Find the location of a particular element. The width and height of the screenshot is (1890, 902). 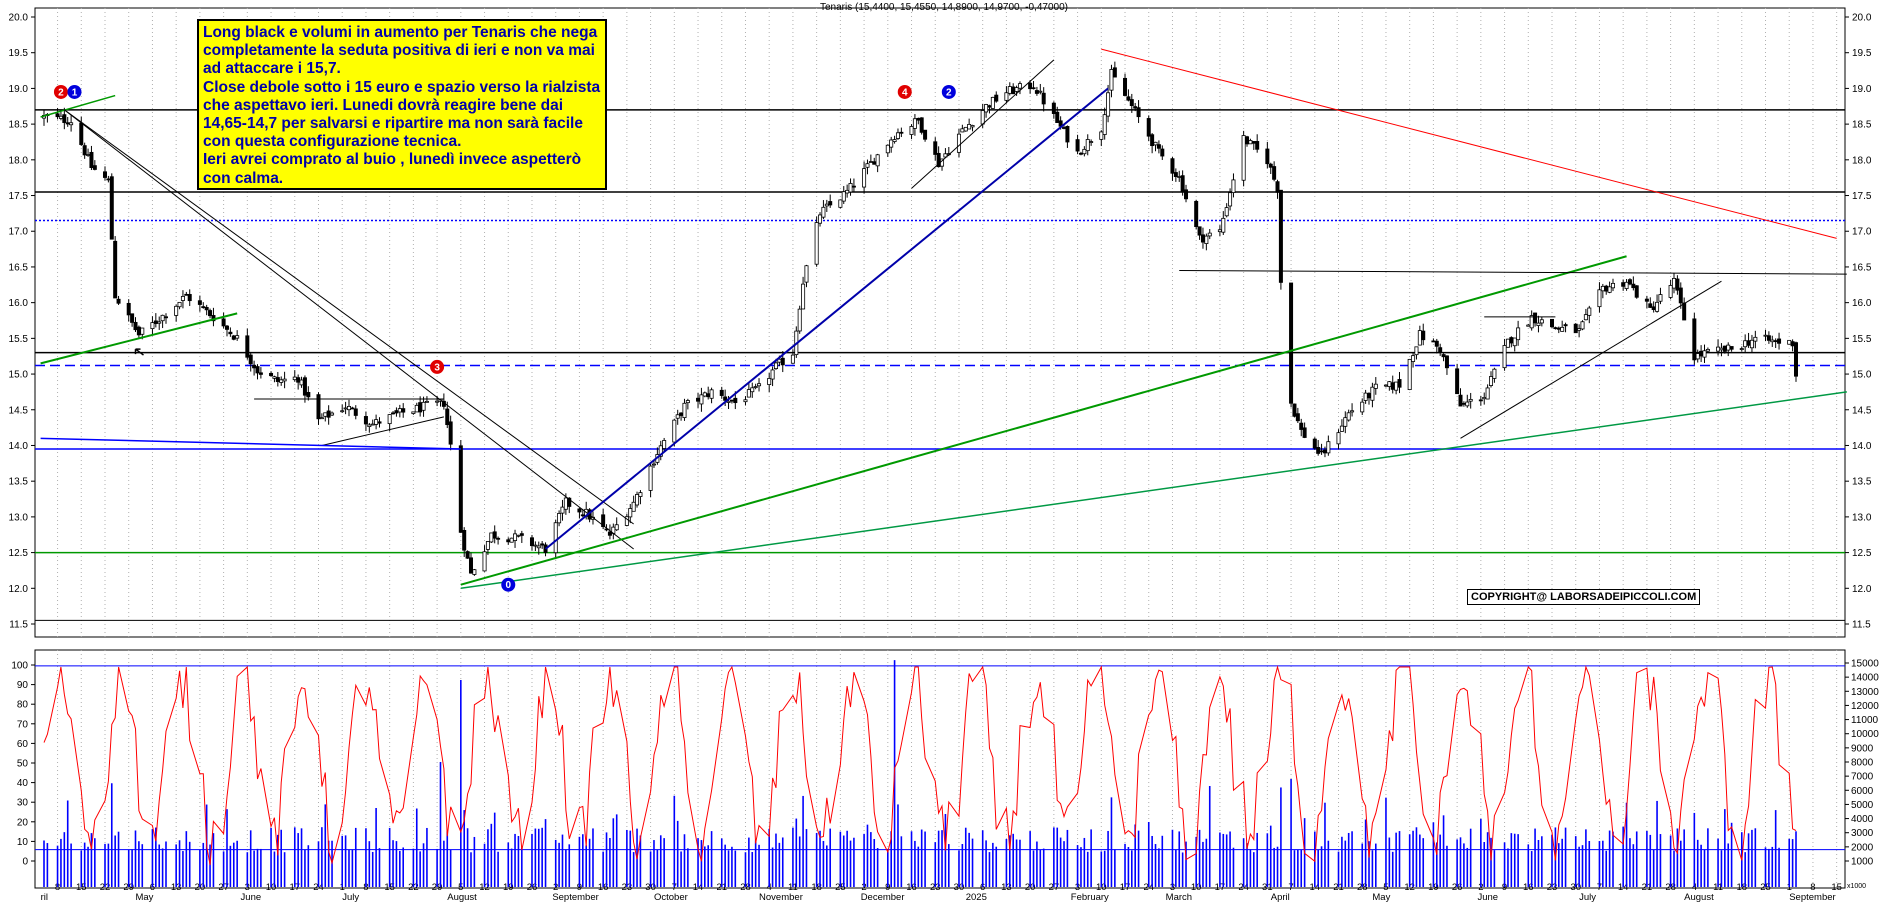

osc-tick-label: 80 is located at coordinates (23, 705).